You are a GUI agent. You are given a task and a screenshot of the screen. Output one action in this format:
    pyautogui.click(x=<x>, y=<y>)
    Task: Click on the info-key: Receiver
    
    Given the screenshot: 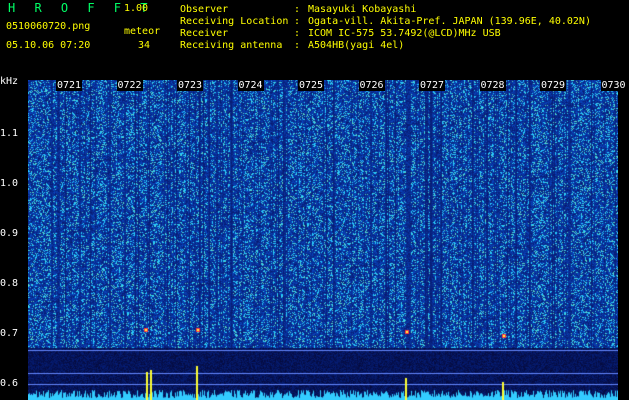 What is the action you would take?
    pyautogui.click(x=204, y=33)
    